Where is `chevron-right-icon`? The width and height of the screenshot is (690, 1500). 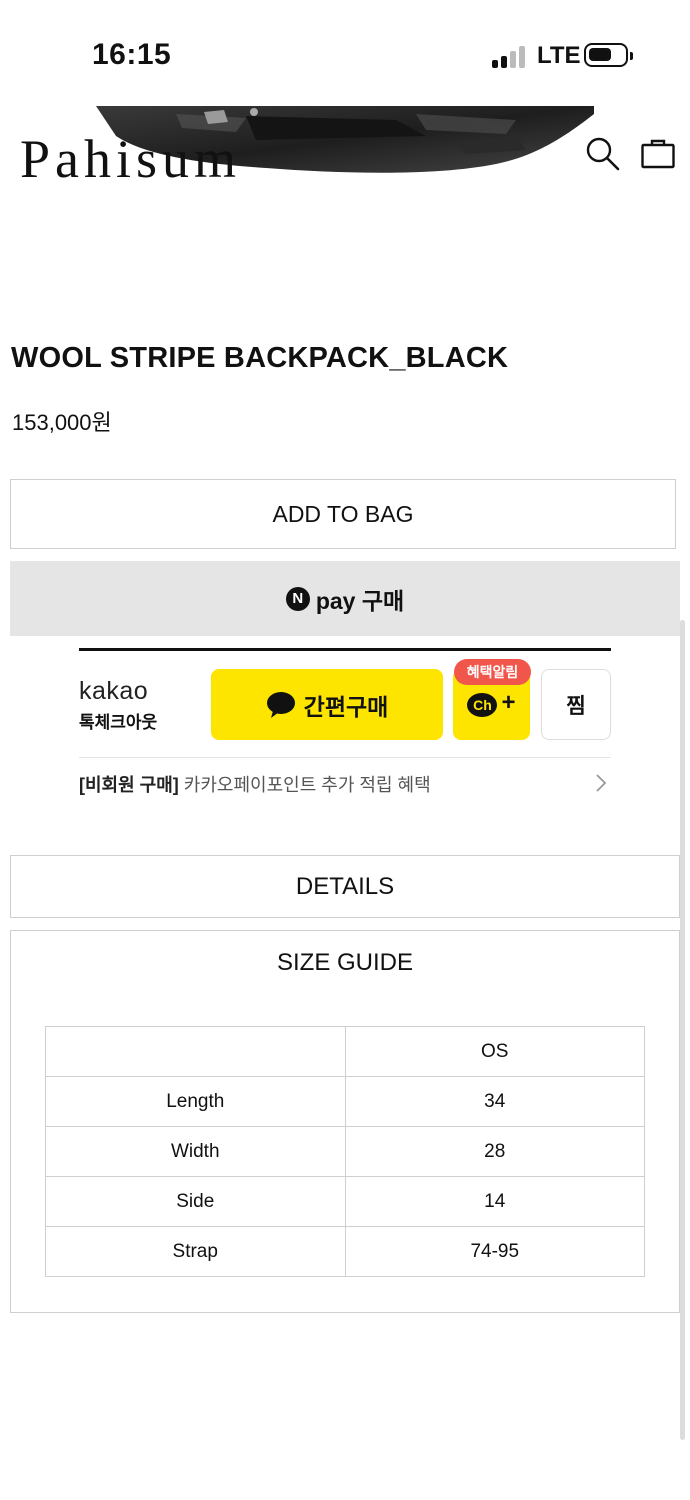 chevron-right-icon is located at coordinates (601, 783).